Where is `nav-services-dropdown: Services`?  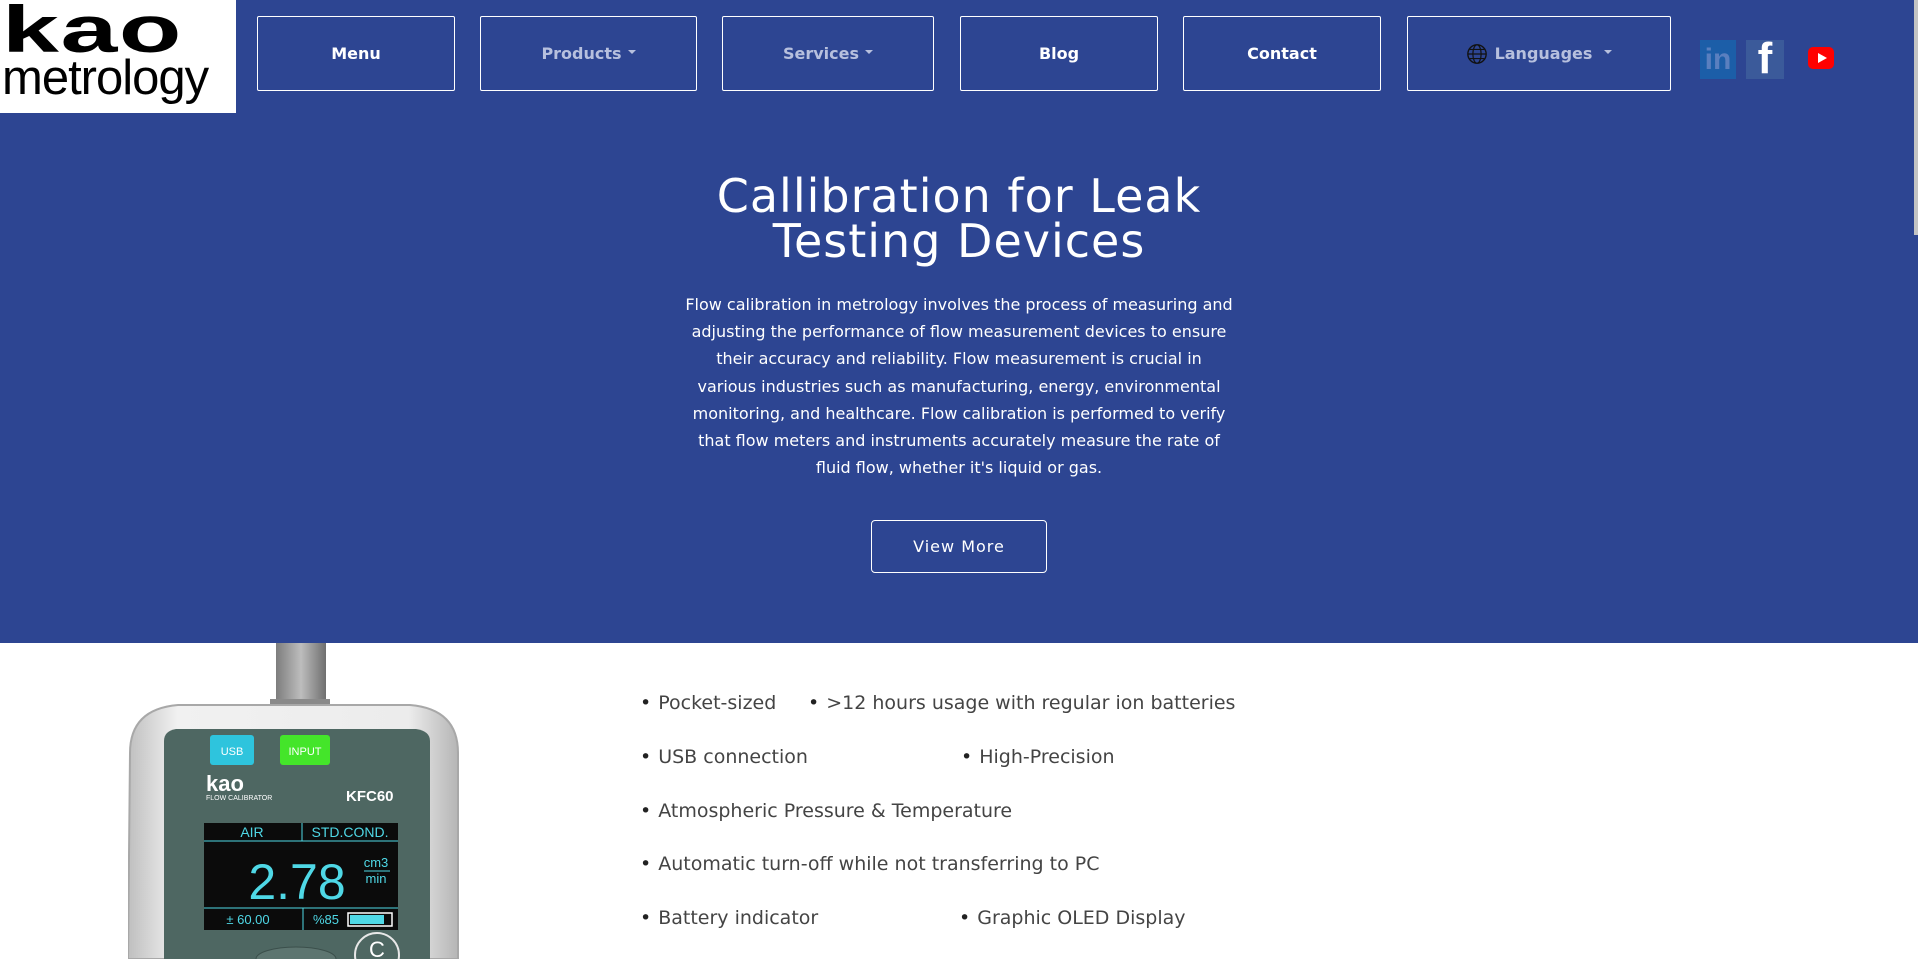 nav-services-dropdown: Services is located at coordinates (828, 53).